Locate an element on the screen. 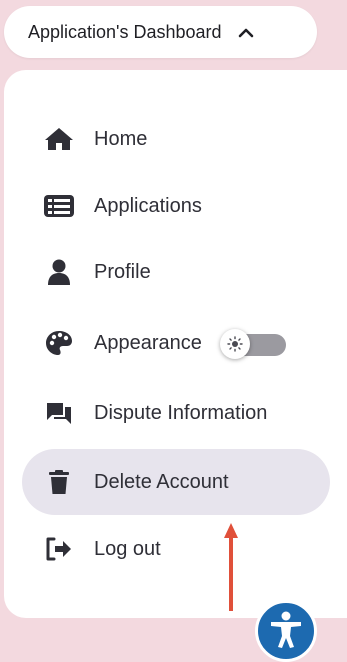 The height and width of the screenshot is (662, 347). nav-item-appearance-label: Appearance is located at coordinates (148, 342).